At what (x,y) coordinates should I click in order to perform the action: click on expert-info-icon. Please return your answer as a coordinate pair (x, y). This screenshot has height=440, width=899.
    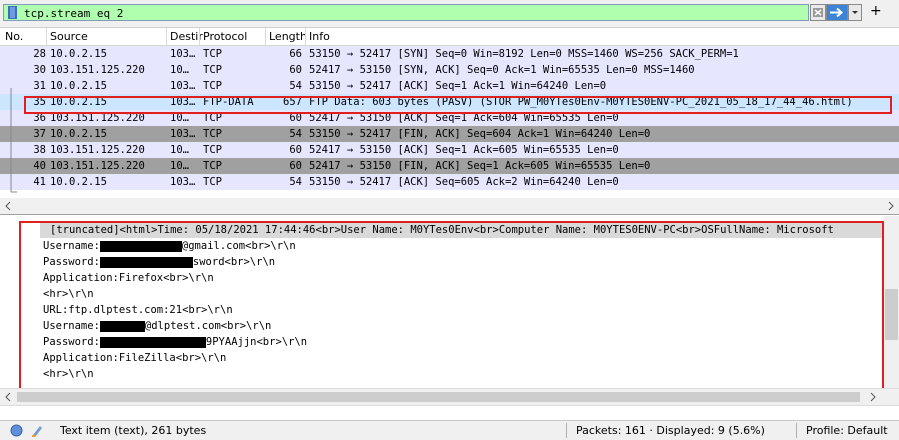
    Looking at the image, I should click on (16, 430).